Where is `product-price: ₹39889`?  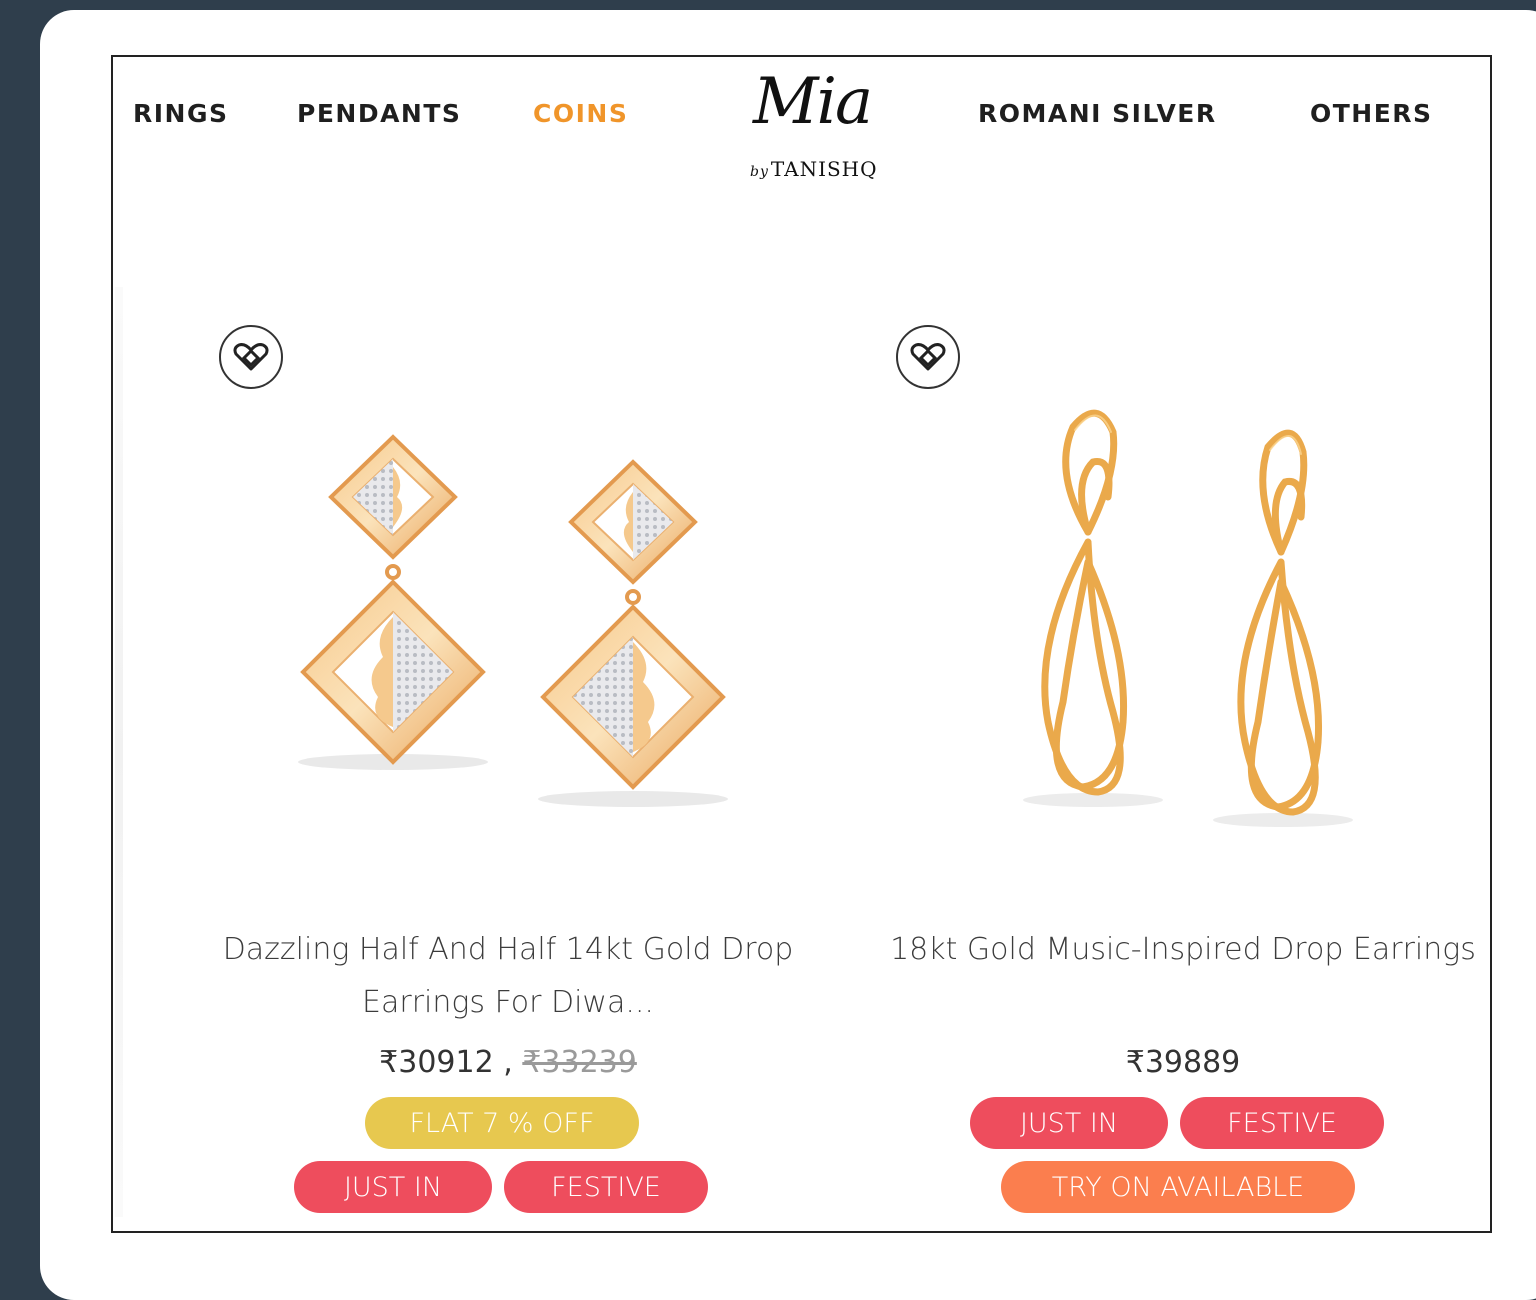 product-price: ₹39889 is located at coordinates (1181, 1062).